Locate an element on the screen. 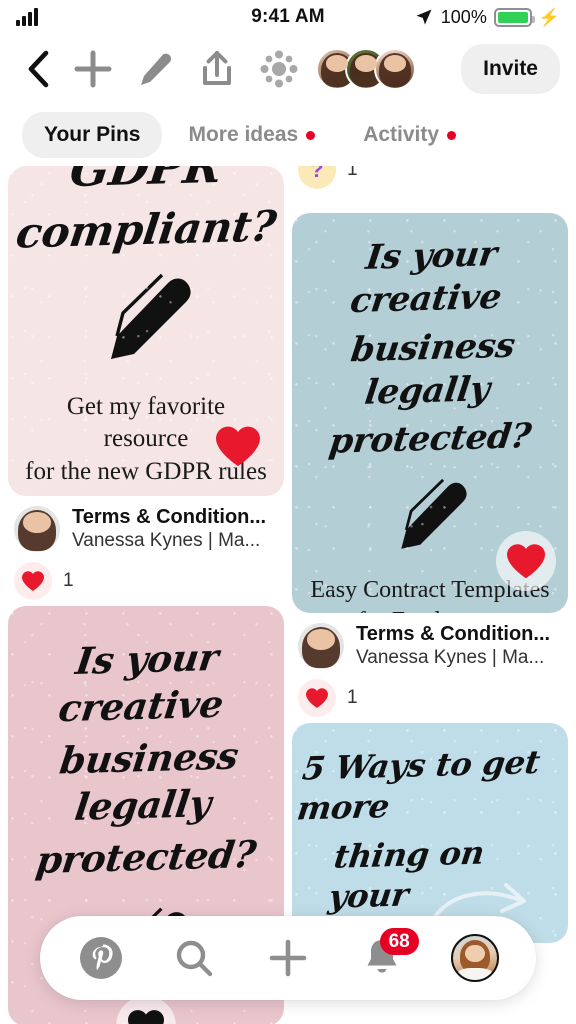  location-arrow-icon is located at coordinates (424, 17).